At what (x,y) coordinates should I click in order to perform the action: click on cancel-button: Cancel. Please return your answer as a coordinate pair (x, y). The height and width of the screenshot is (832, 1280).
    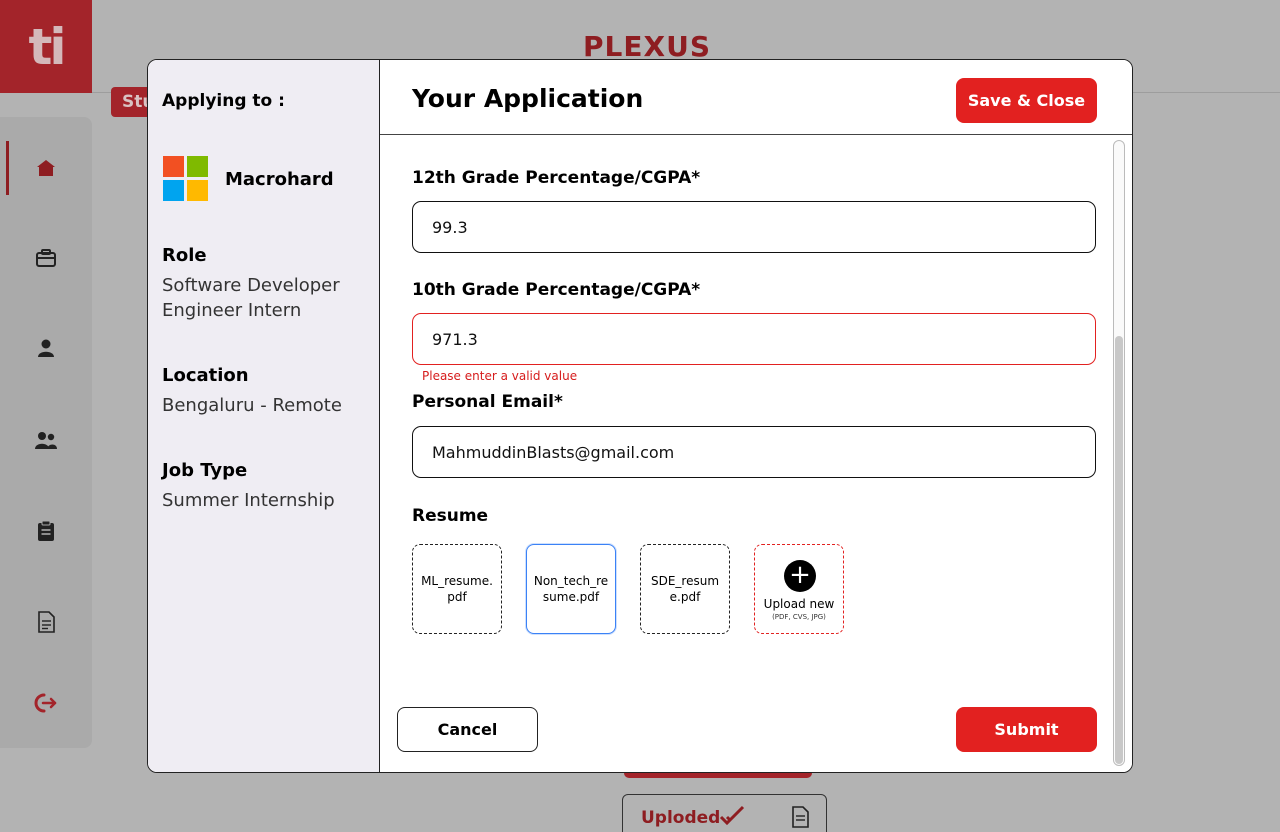
    Looking at the image, I should click on (467, 729).